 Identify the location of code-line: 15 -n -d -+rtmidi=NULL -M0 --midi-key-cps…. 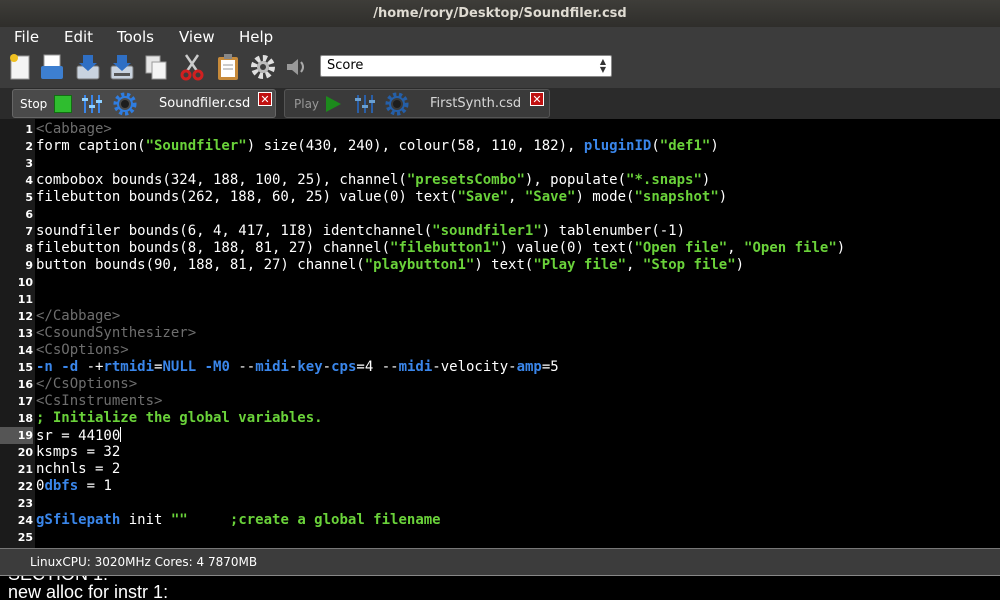
(500, 367).